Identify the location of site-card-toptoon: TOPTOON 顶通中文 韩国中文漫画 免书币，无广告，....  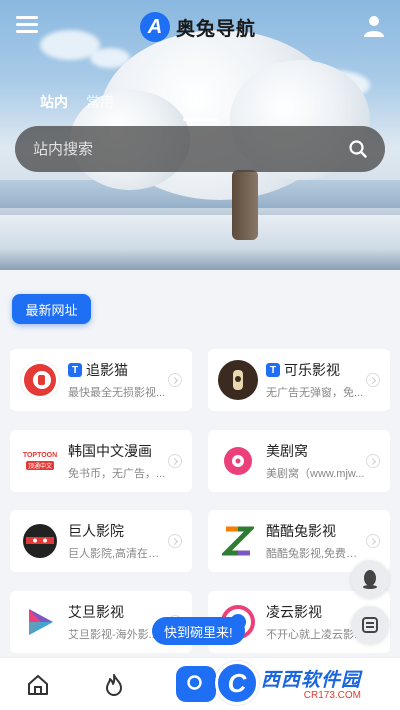
(101, 461).